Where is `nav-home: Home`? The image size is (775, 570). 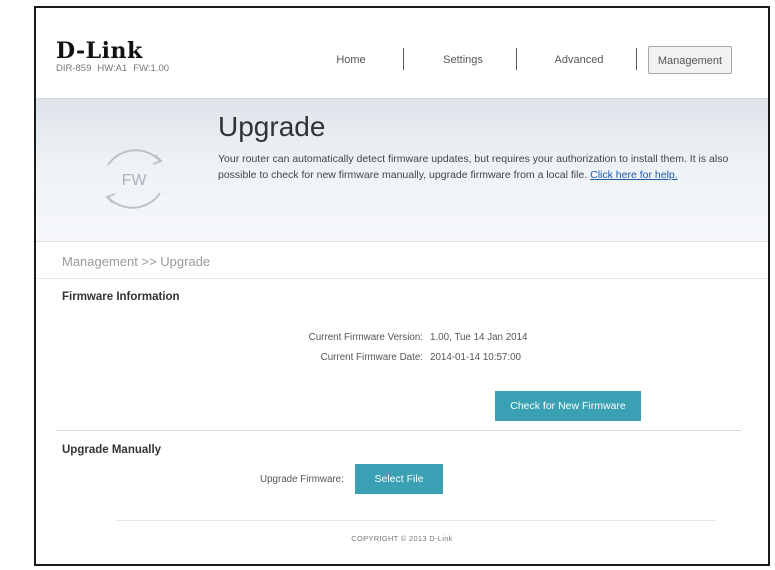
nav-home: Home is located at coordinates (351, 60).